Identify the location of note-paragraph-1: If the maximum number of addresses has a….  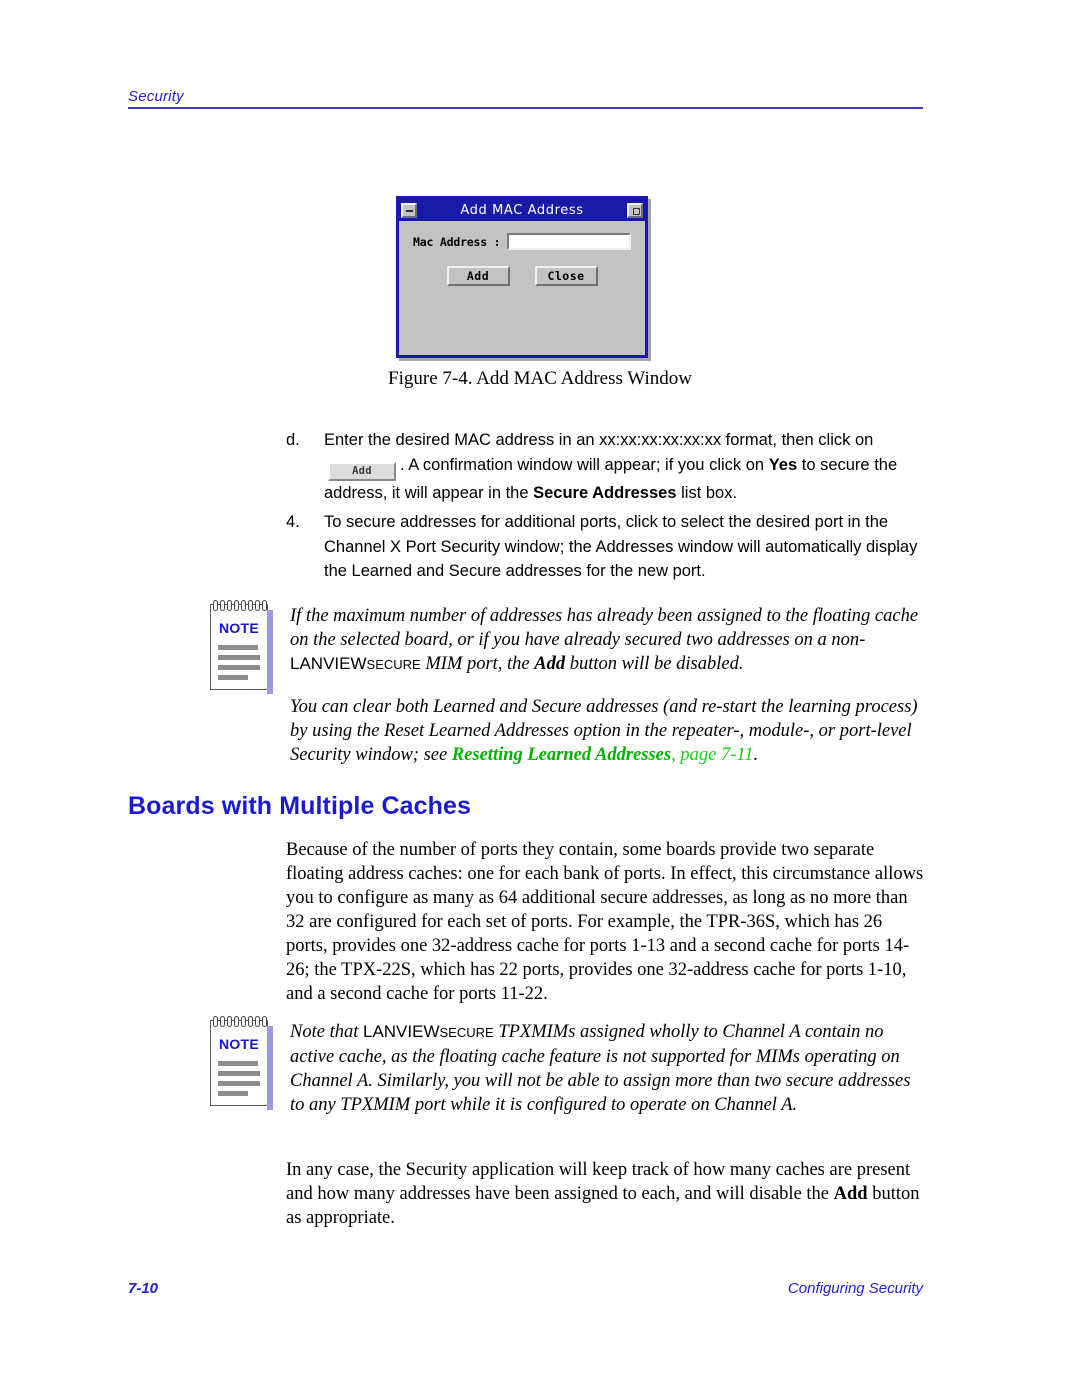
(608, 640).